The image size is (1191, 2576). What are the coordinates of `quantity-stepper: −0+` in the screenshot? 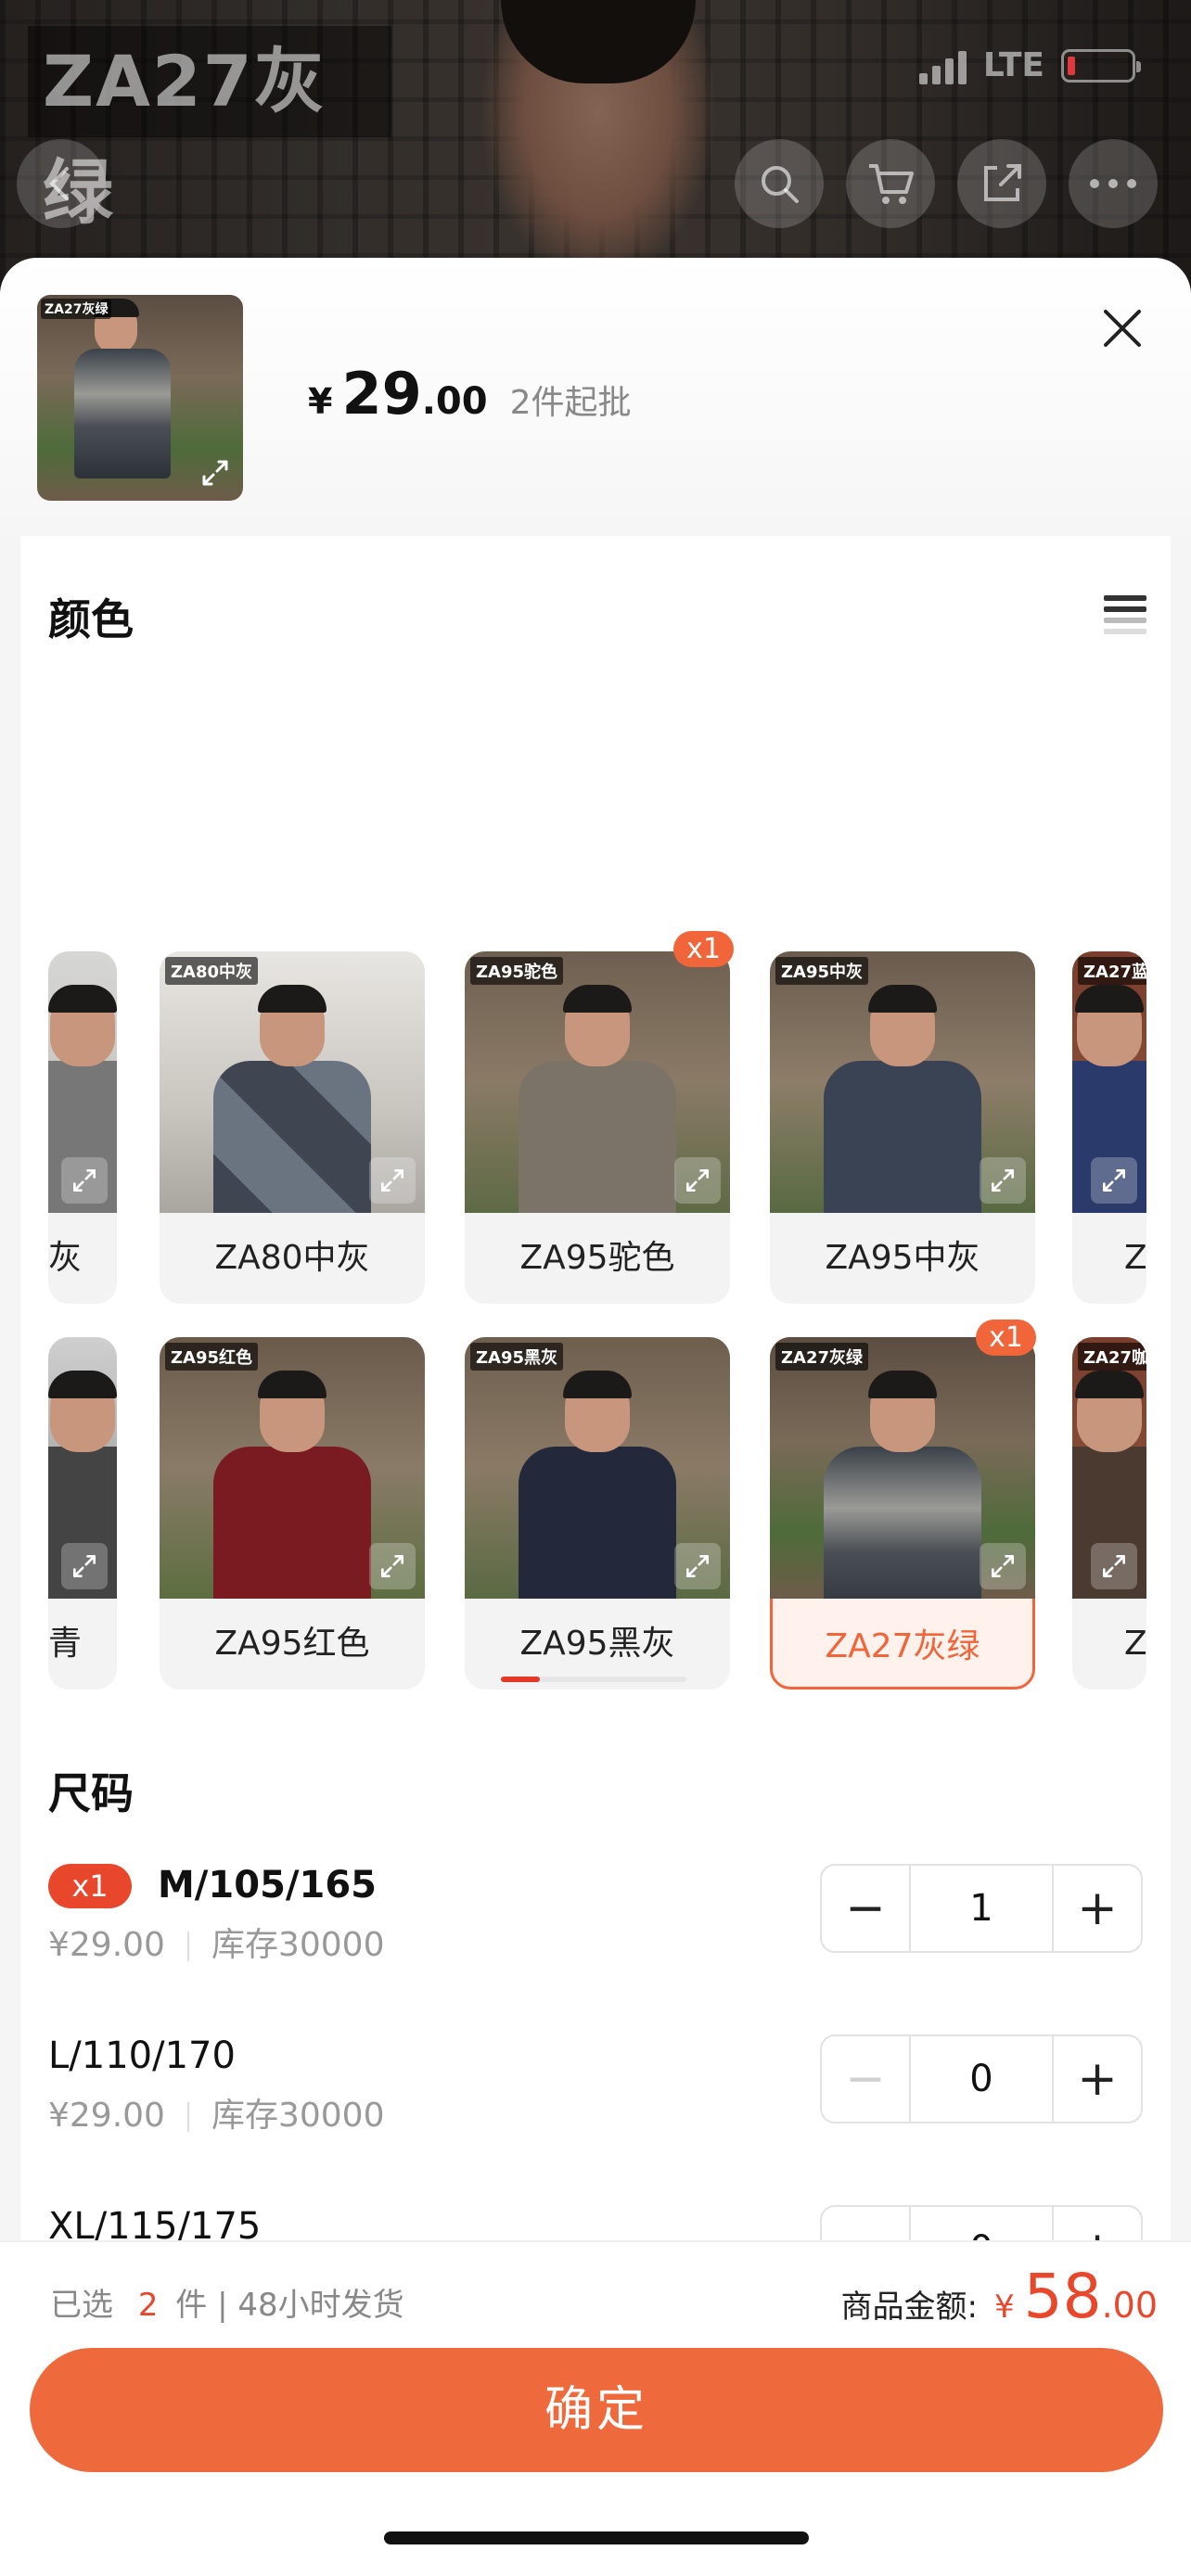 It's located at (981, 2078).